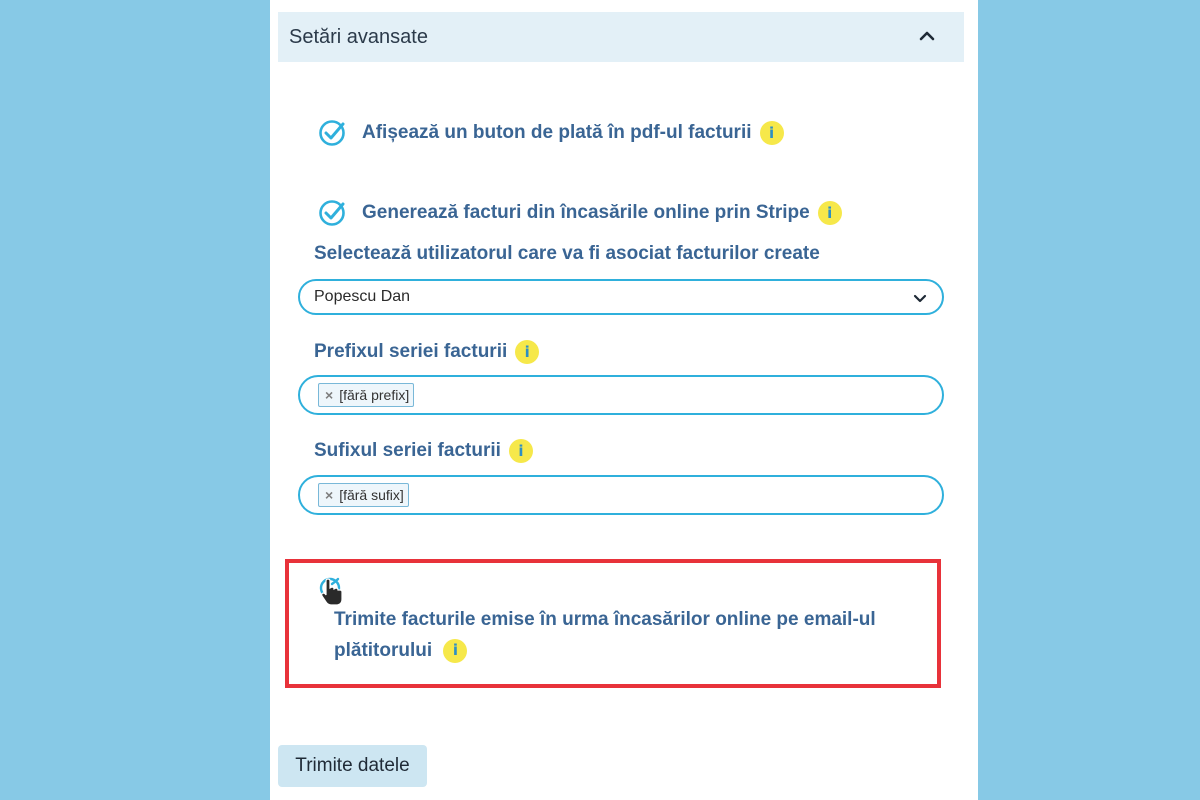  I want to click on user-select-value: Popescu Dan, so click(362, 296).